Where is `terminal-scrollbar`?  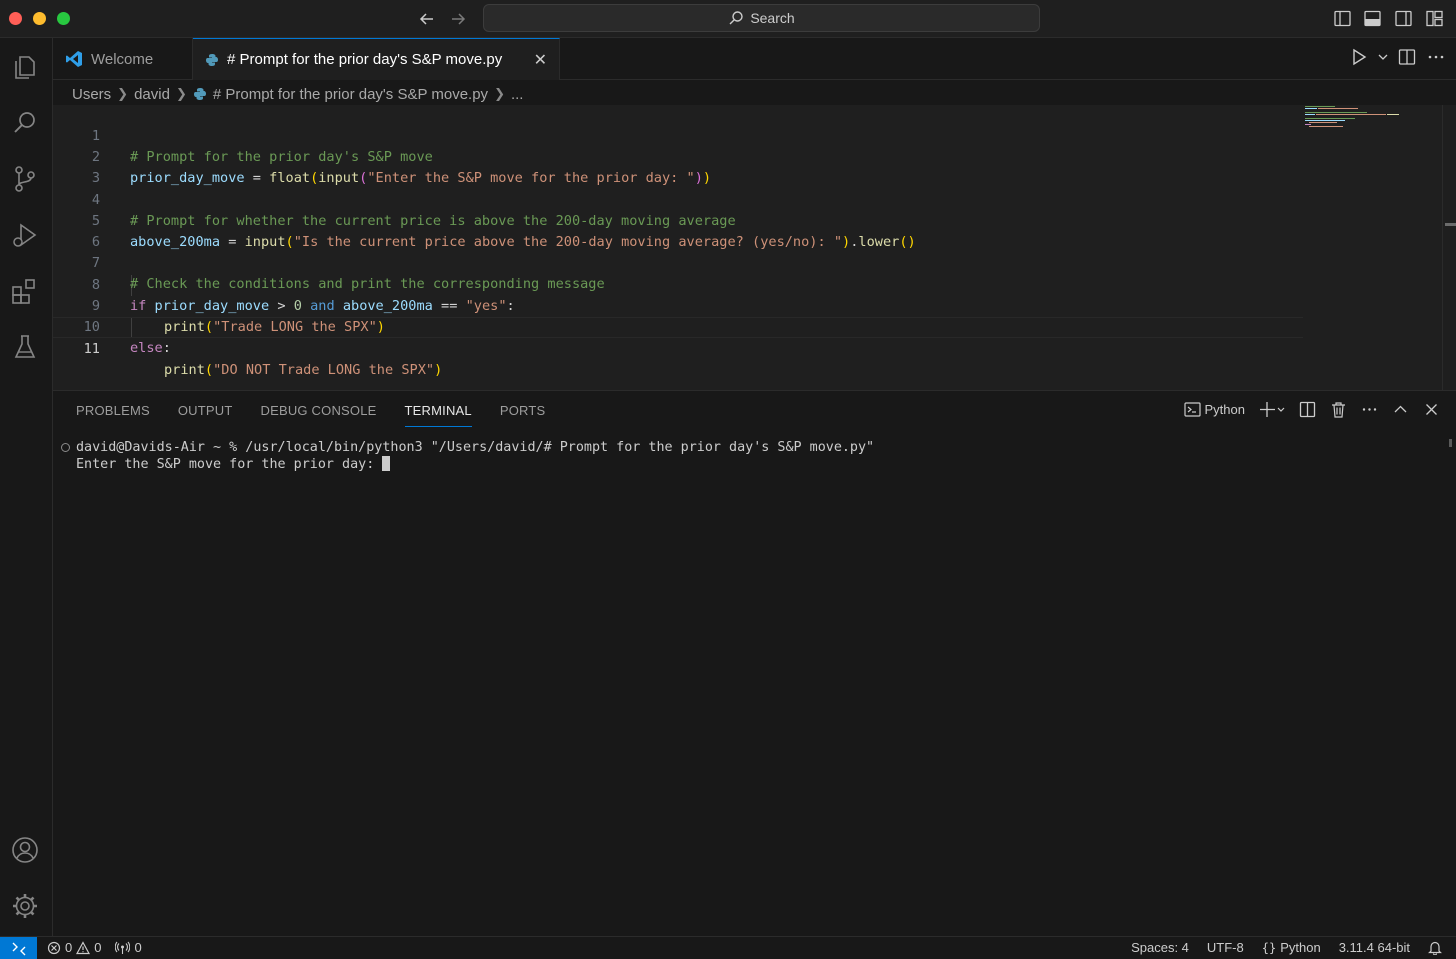
terminal-scrollbar is located at coordinates (1450, 443).